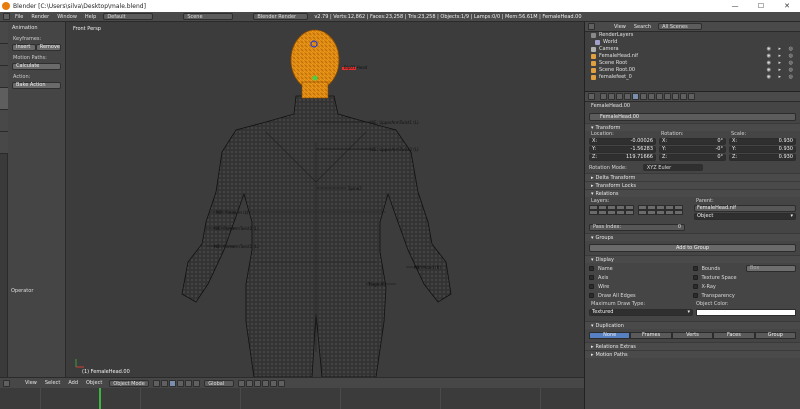  What do you see at coordinates (19, 17) in the screenshot?
I see `menu-file: File` at bounding box center [19, 17].